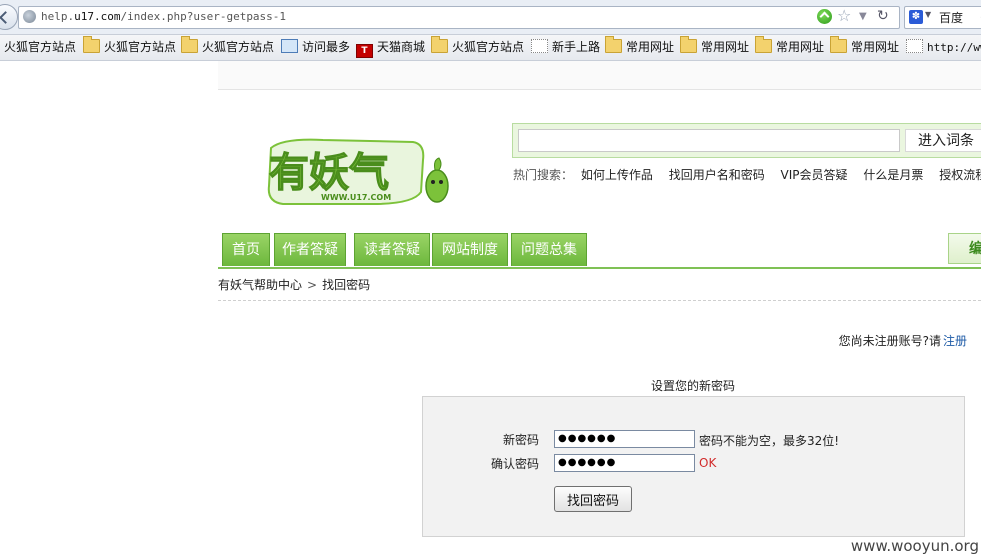 This screenshot has height=557, width=981. Describe the element at coordinates (543, 175) in the screenshot. I see `hot-search-label: 热门搜索：` at that location.